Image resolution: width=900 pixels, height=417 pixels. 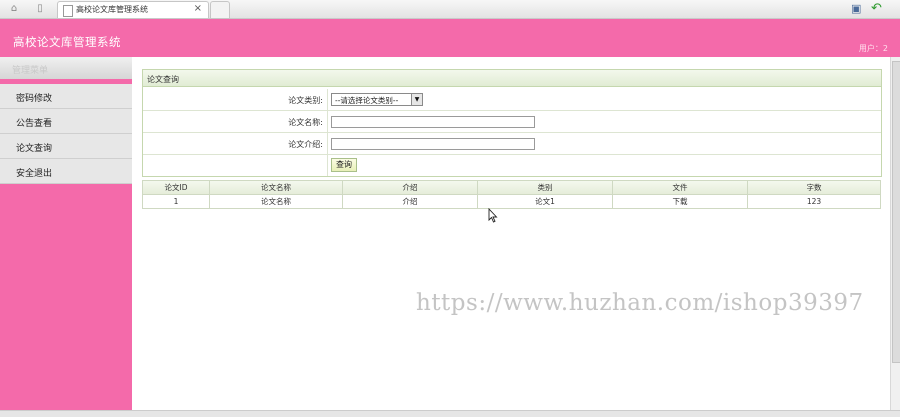 What do you see at coordinates (66, 121) in the screenshot?
I see `sidebar-item-notices: 公告查看` at bounding box center [66, 121].